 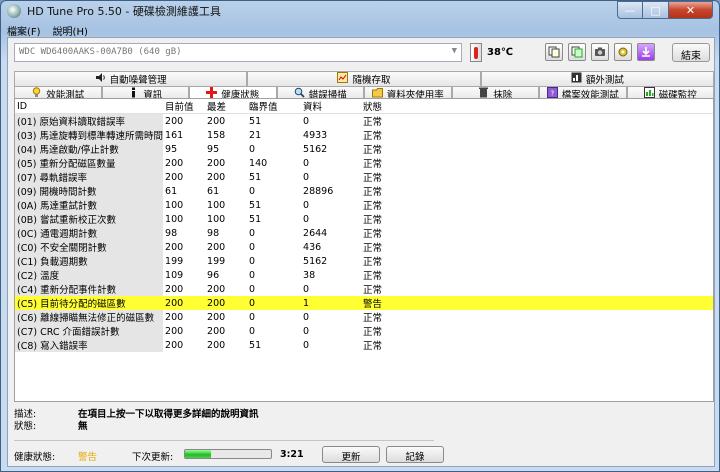 What do you see at coordinates (630, 10) in the screenshot?
I see `minimize-button: —` at bounding box center [630, 10].